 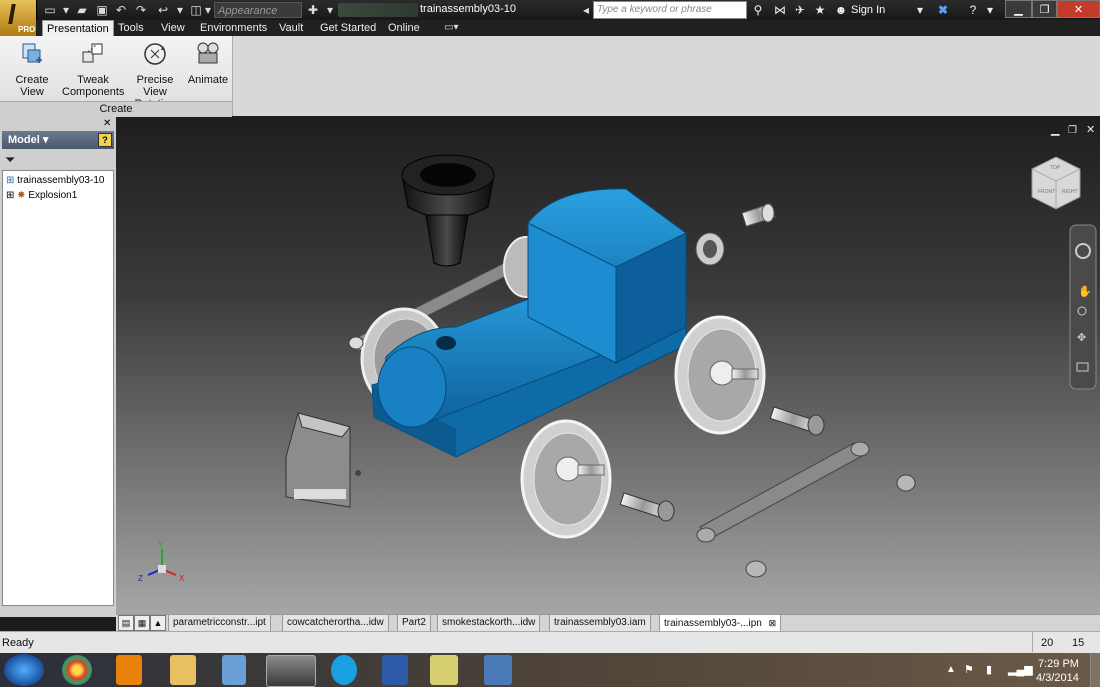 I want to click on browser-help-icon: ?, so click(x=105, y=140).